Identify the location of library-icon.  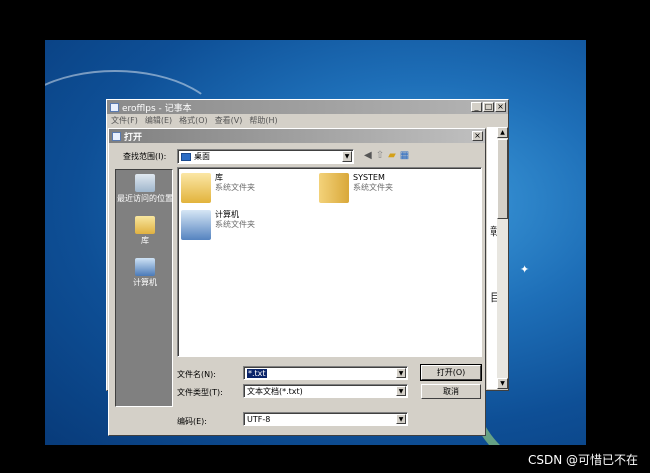
(145, 225).